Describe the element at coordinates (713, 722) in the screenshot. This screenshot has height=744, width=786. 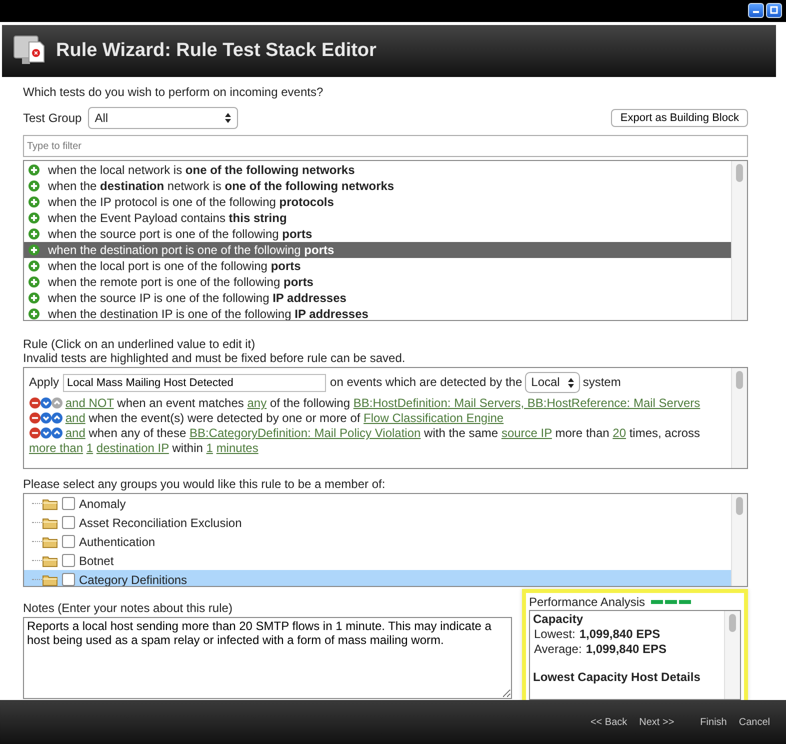
I see `footer-button: Finish` at that location.